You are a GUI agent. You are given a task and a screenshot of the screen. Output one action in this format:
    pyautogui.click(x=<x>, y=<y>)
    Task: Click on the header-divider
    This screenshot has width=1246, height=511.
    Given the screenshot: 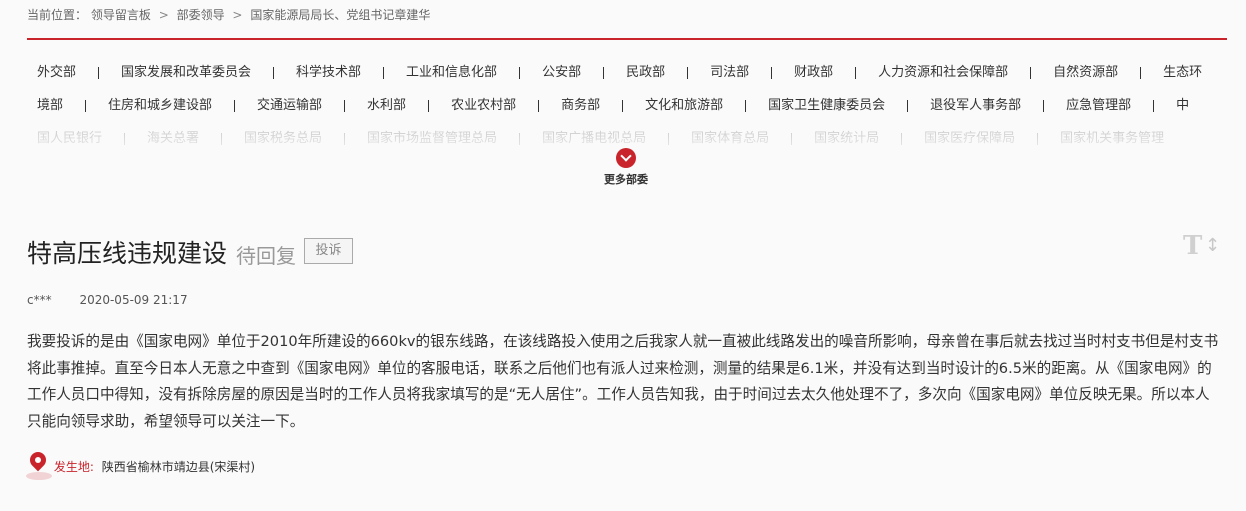 What is the action you would take?
    pyautogui.click(x=627, y=39)
    